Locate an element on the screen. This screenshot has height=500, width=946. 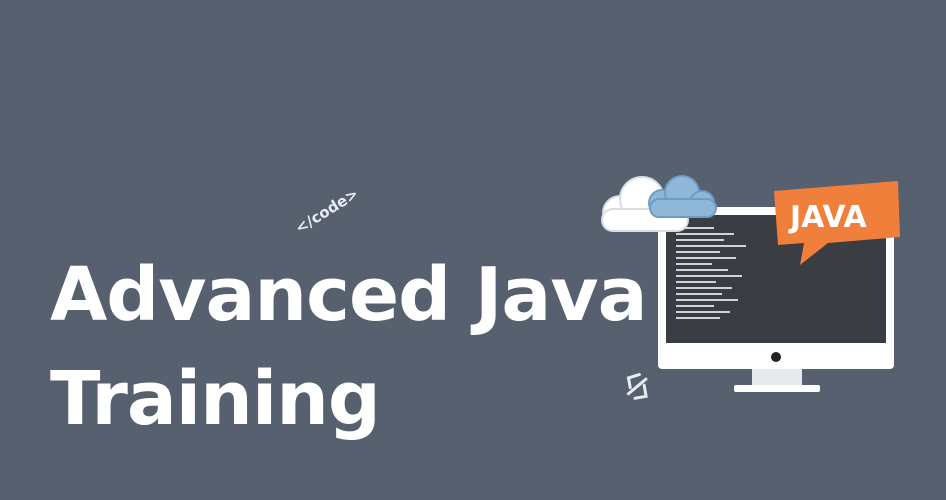
headline-line-1: Advanced Java is located at coordinates (349, 295).